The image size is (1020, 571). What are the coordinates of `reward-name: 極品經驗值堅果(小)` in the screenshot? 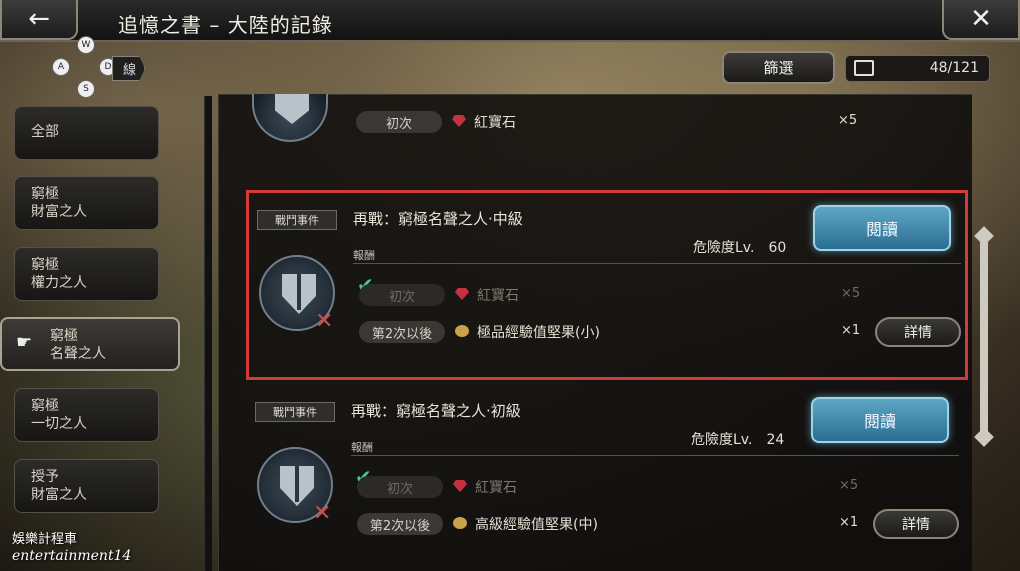 It's located at (538, 333).